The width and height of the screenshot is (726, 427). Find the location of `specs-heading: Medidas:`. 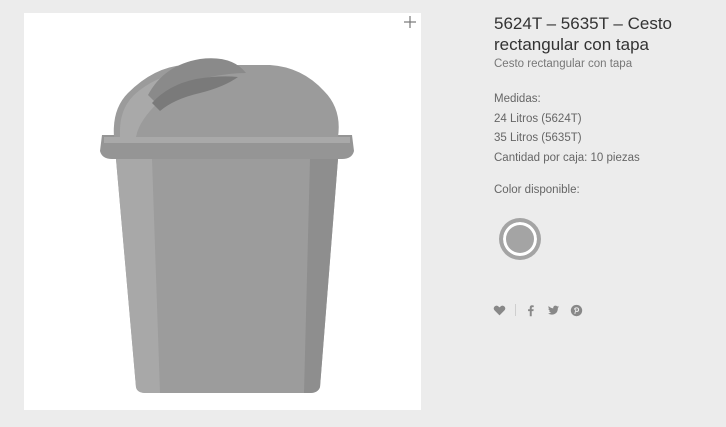

specs-heading: Medidas: is located at coordinates (517, 99).